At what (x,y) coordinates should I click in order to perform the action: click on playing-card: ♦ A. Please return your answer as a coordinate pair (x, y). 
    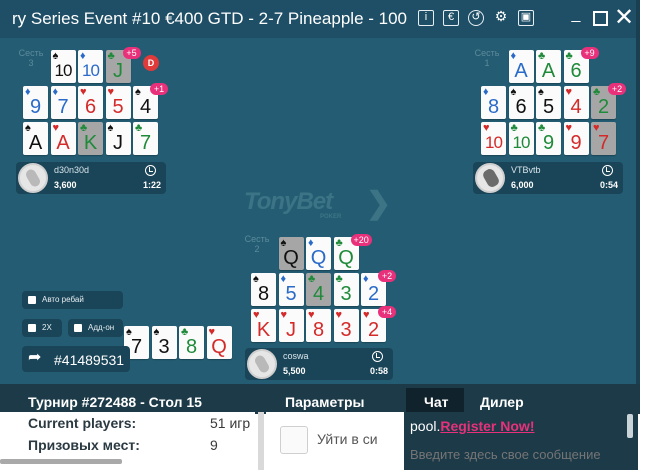
    Looking at the image, I should click on (521, 66).